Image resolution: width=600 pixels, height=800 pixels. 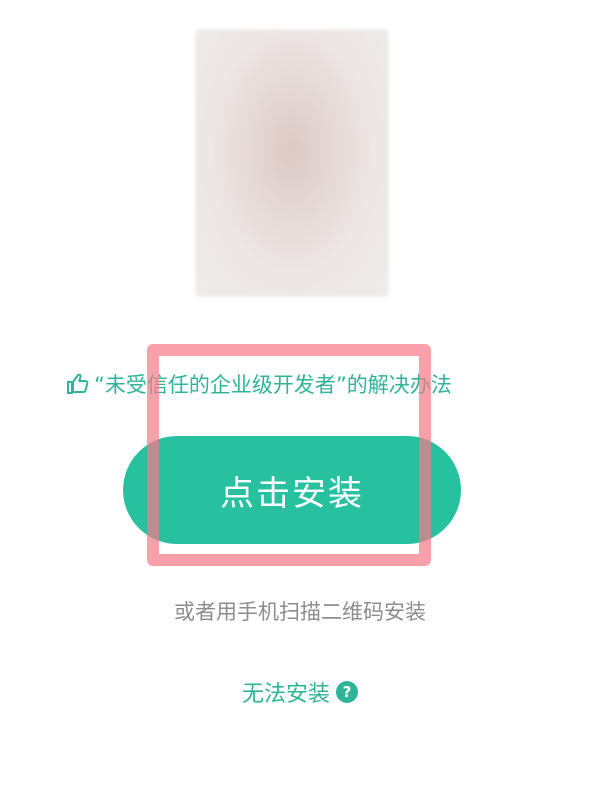 What do you see at coordinates (300, 612) in the screenshot?
I see `qr-scan-hint: 或者用手机扫描二维码安装` at bounding box center [300, 612].